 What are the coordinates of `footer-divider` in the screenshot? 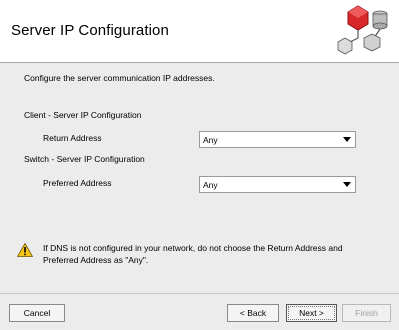 It's located at (199, 293).